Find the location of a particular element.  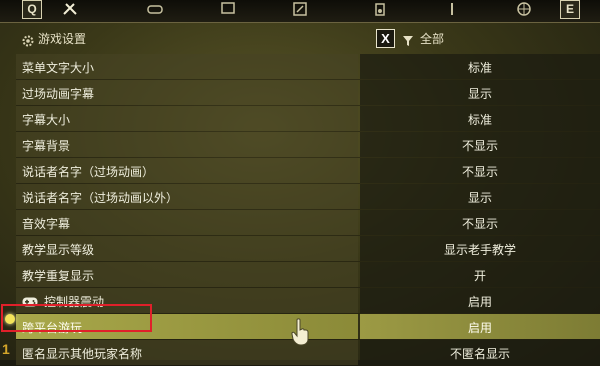

setting-value: 开 is located at coordinates (479, 276).